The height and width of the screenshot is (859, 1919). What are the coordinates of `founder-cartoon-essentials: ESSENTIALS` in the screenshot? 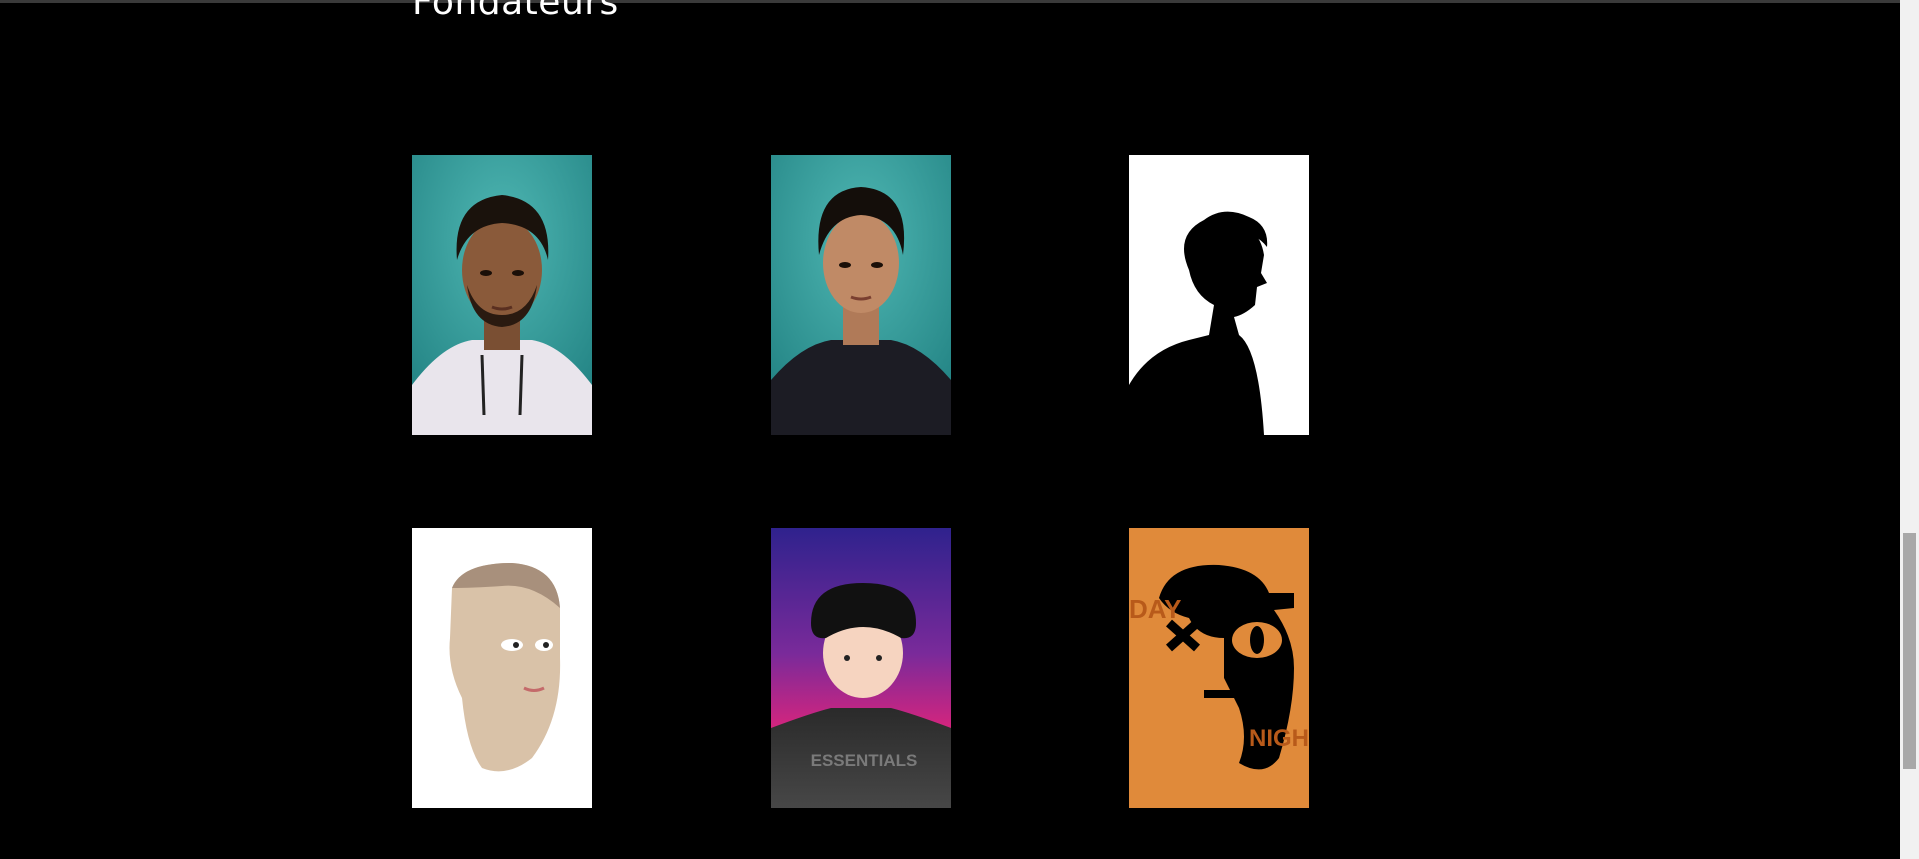 It's located at (861, 668).